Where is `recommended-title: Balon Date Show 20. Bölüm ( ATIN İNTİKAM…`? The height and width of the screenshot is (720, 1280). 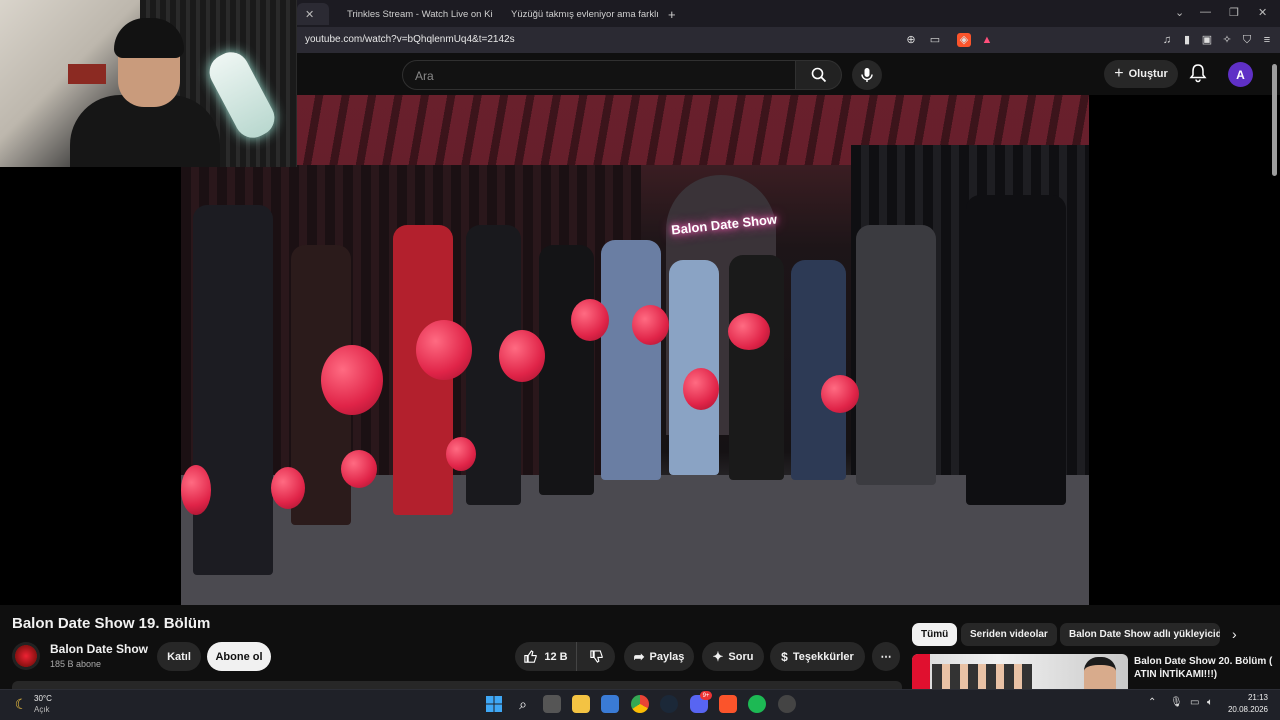 recommended-title: Balon Date Show 20. Bölüm ( ATIN İNTİKAM… is located at coordinates (1204, 668).